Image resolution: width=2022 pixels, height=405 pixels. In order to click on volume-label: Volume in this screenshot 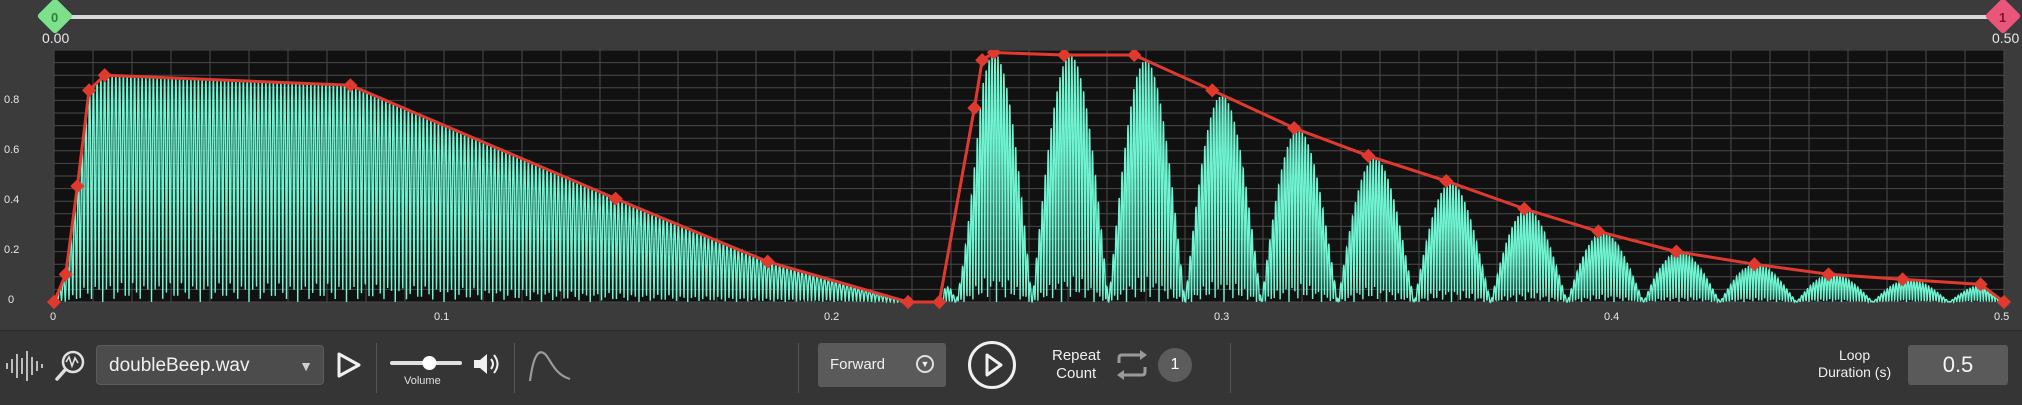, I will do `click(422, 381)`.